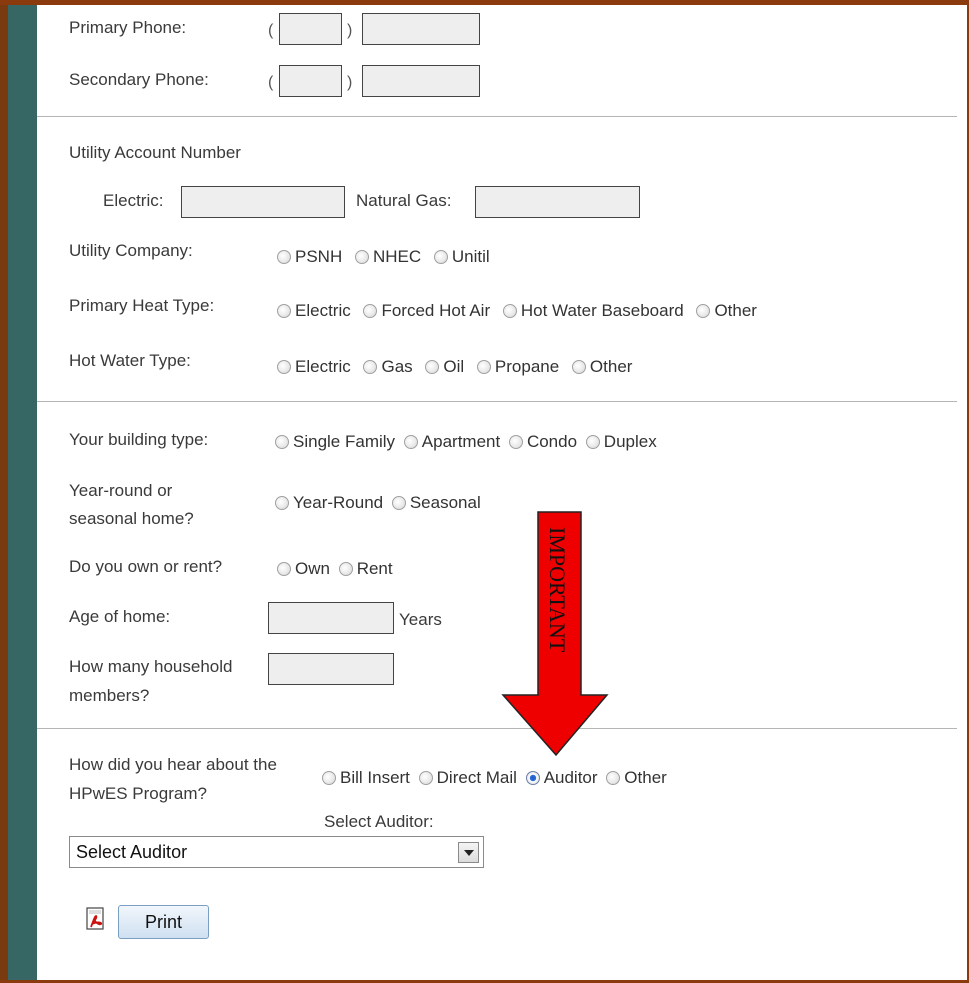 The image size is (969, 983). I want to click on natural-gas-account-input, so click(557, 202).